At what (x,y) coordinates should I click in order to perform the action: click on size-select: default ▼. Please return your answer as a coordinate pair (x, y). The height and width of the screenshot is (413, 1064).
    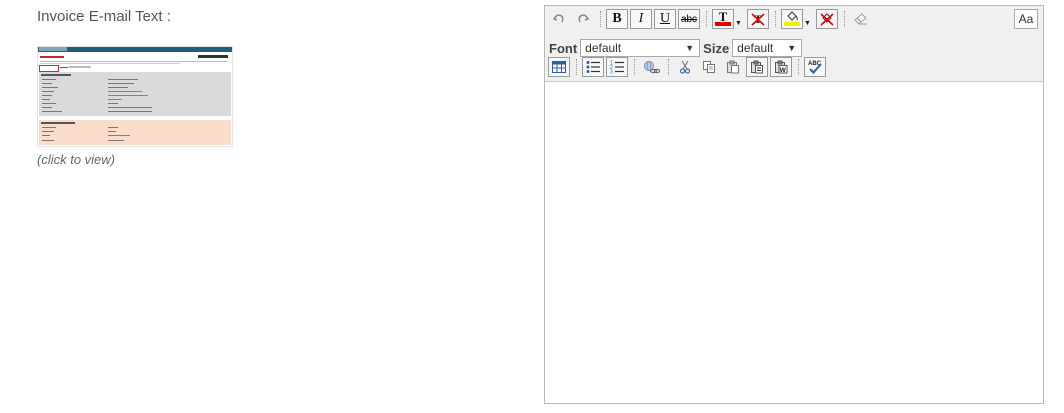
    Looking at the image, I should click on (767, 48).